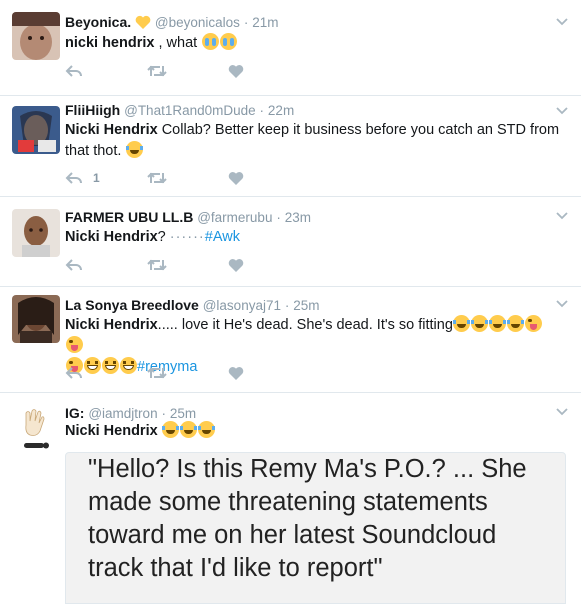  Describe the element at coordinates (122, 413) in the screenshot. I see `user-handle: @iamdjtron` at that location.